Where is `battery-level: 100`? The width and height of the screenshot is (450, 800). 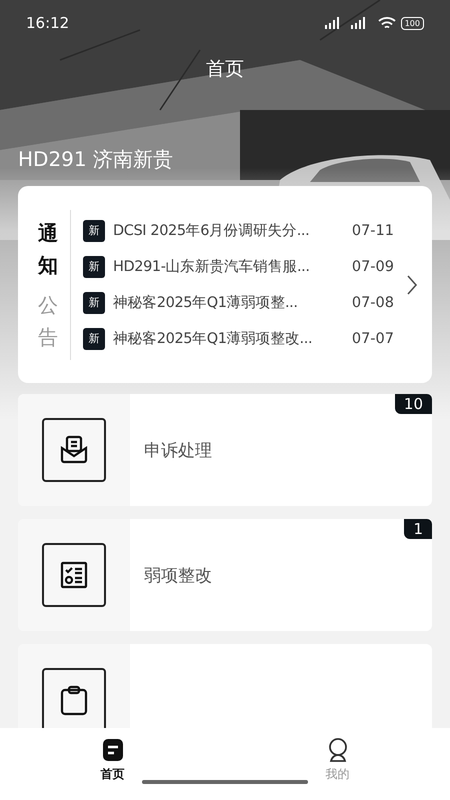
battery-level: 100 is located at coordinates (412, 23).